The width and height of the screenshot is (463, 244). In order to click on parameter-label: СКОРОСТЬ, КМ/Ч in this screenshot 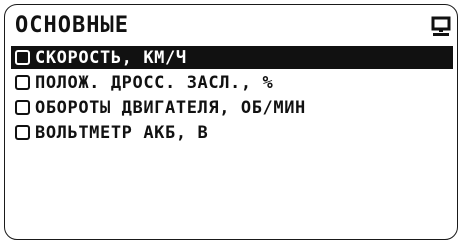, I will do `click(111, 57)`.